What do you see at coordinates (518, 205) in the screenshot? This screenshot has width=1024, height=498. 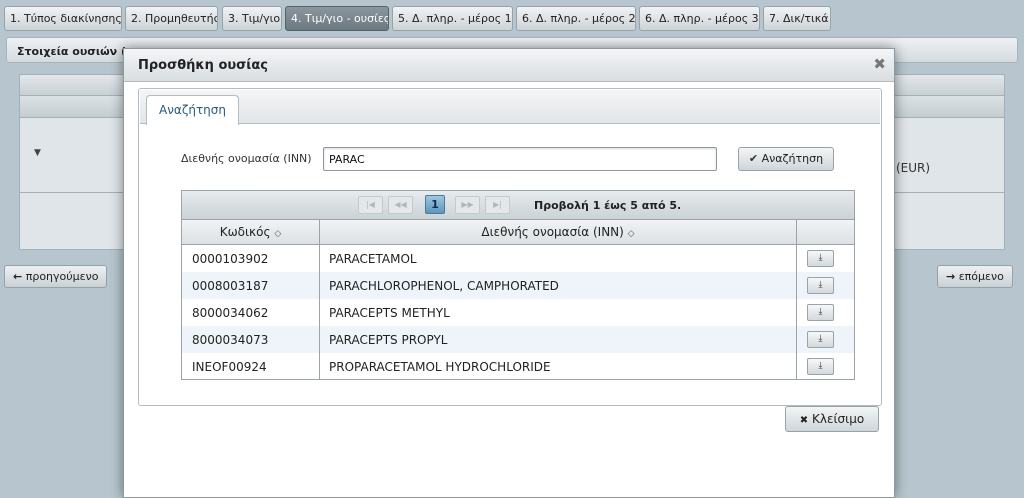 I see `pager: |◀ ◀◀ 1 ▶▶ ▶| Προβολή 1 έως 5 από 5.` at bounding box center [518, 205].